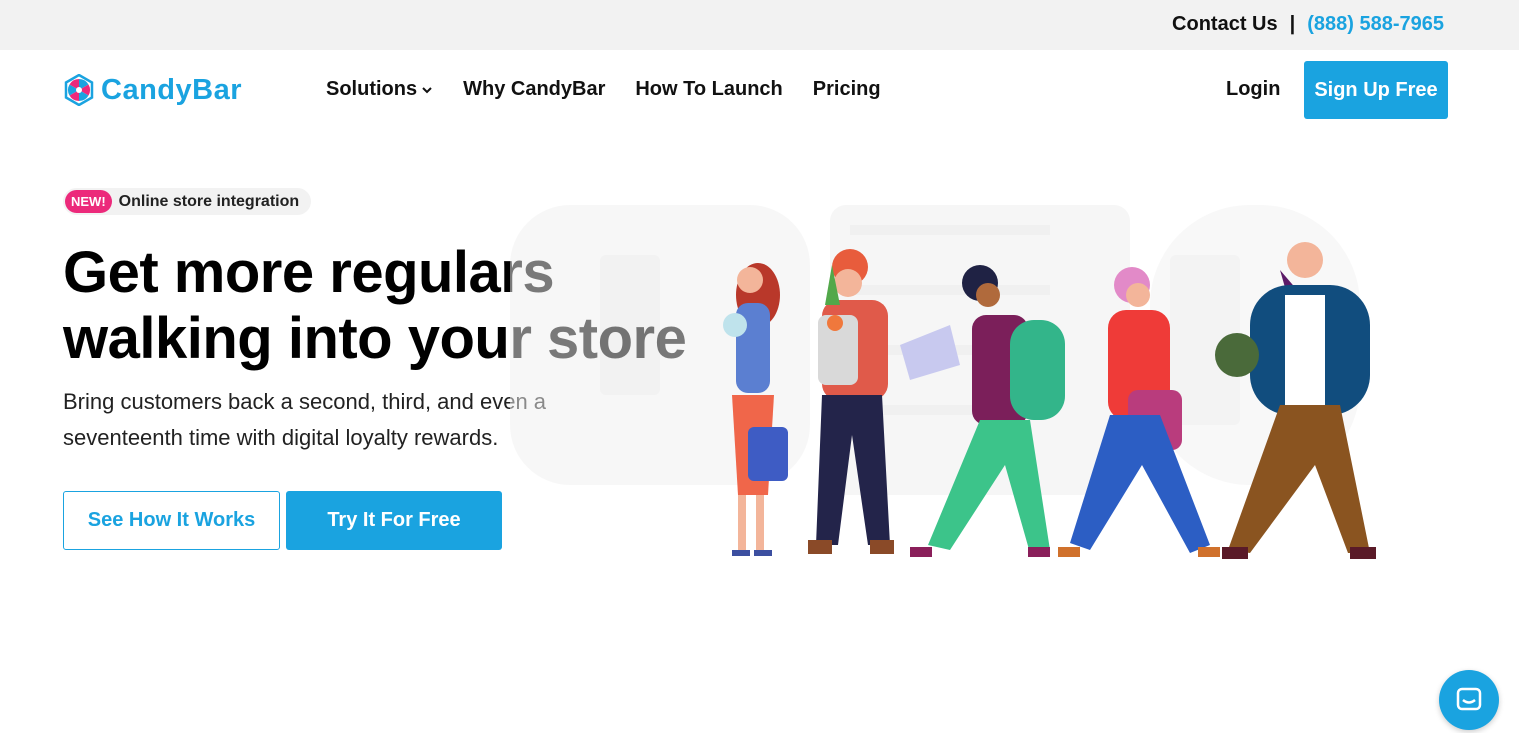  What do you see at coordinates (394, 520) in the screenshot?
I see `try-it-for-free-button: Try It For Free` at bounding box center [394, 520].